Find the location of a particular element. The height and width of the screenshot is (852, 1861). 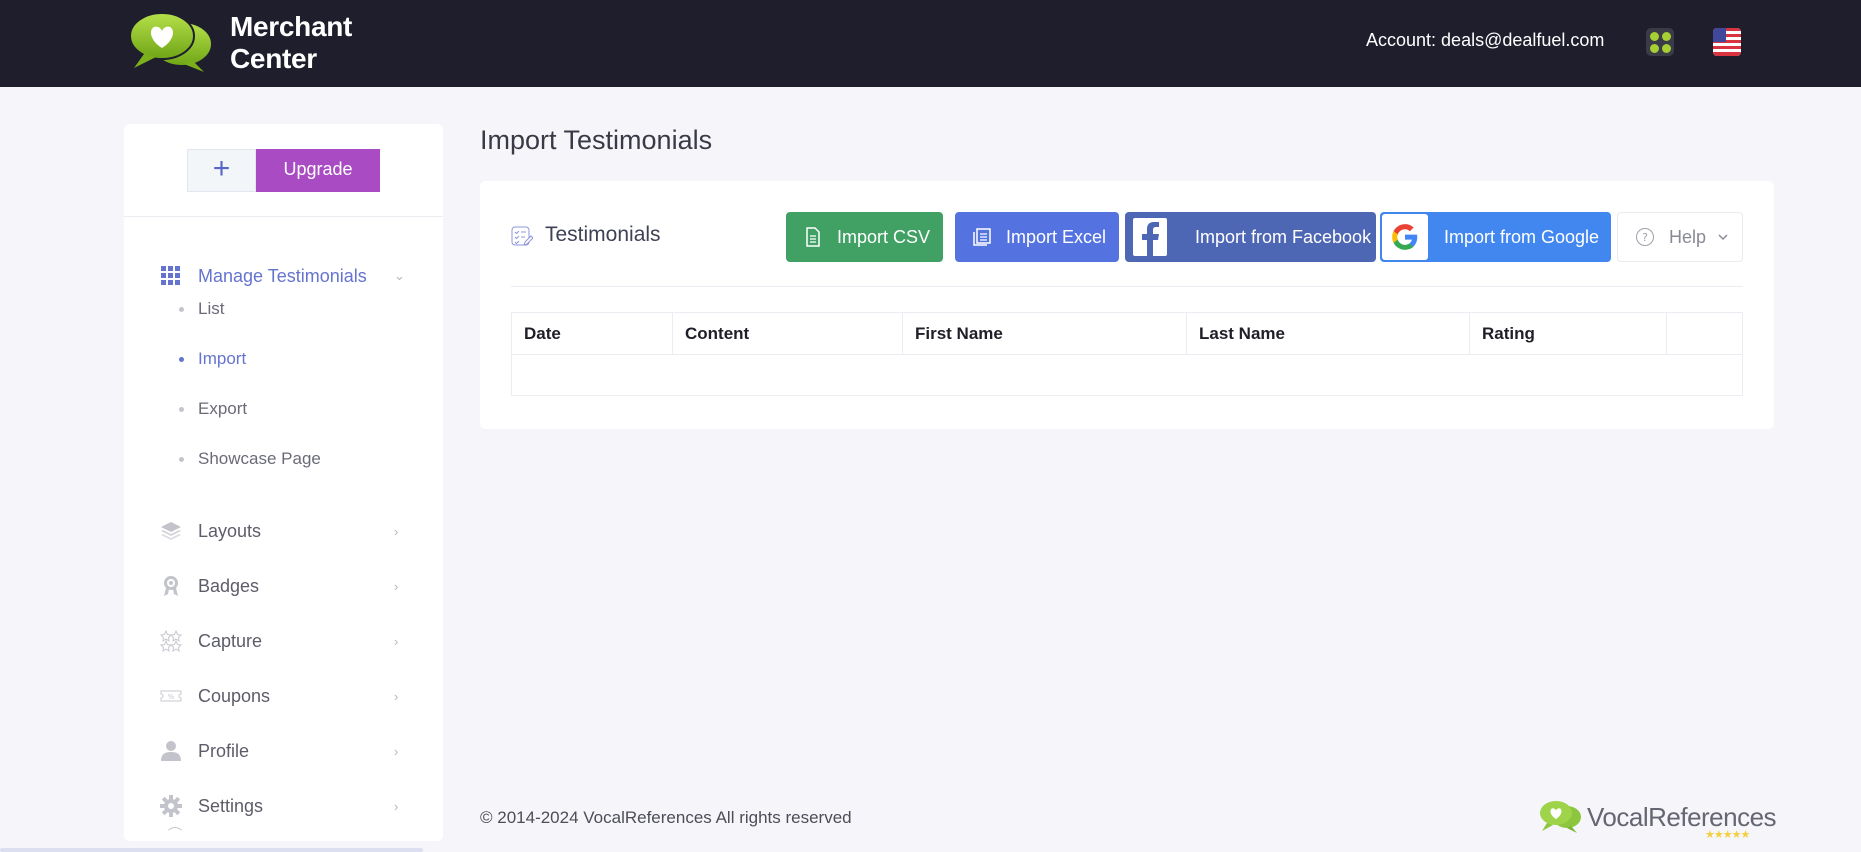

divider is located at coordinates (1127, 286).